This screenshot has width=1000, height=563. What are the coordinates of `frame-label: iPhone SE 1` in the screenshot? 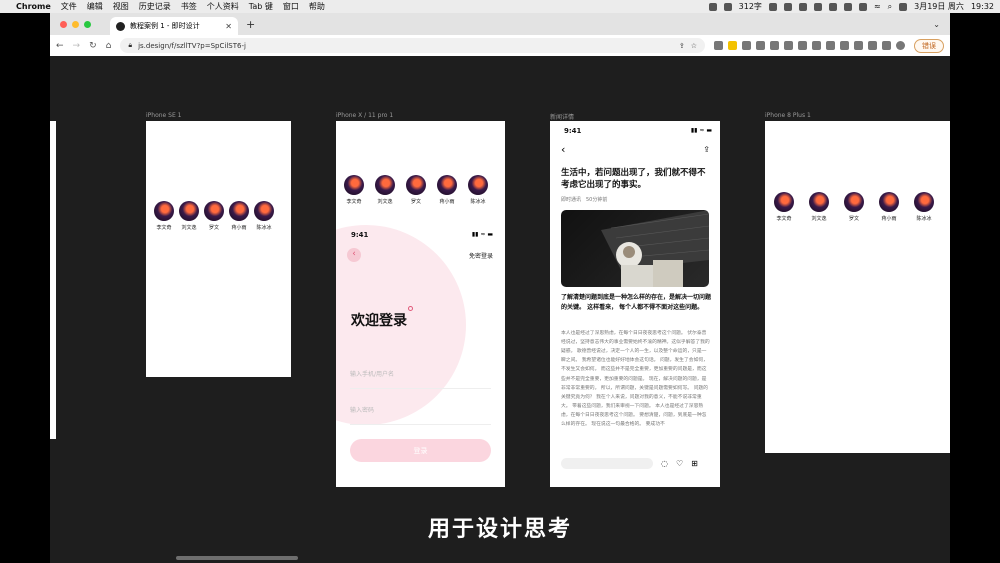 It's located at (163, 115).